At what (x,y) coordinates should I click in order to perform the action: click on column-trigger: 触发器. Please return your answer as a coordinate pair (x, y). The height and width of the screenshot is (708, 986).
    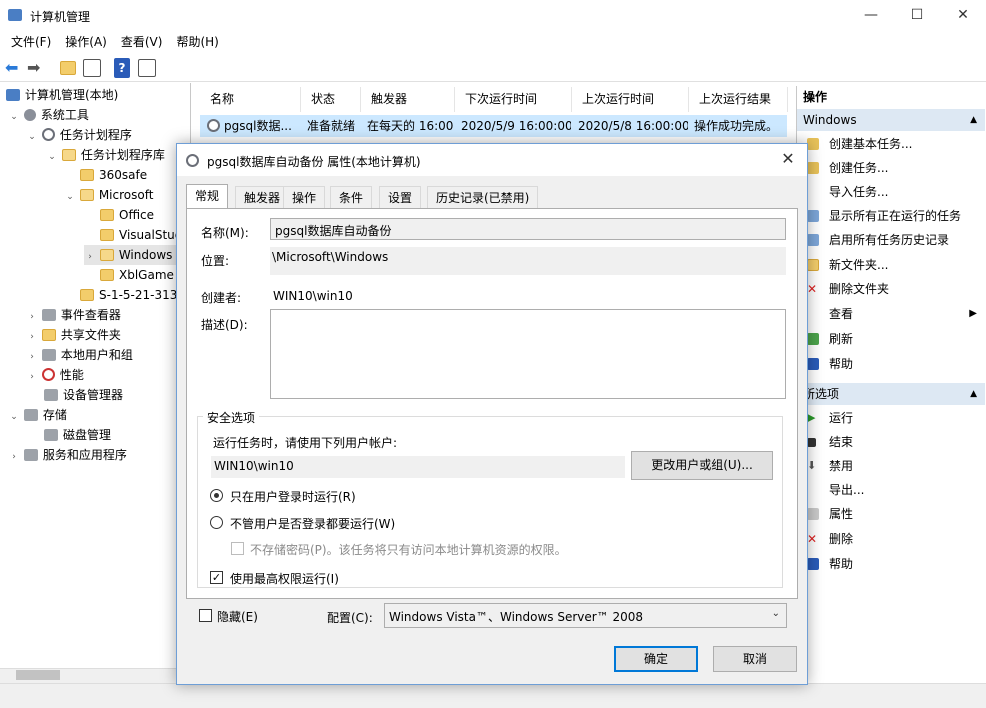
    Looking at the image, I should click on (408, 99).